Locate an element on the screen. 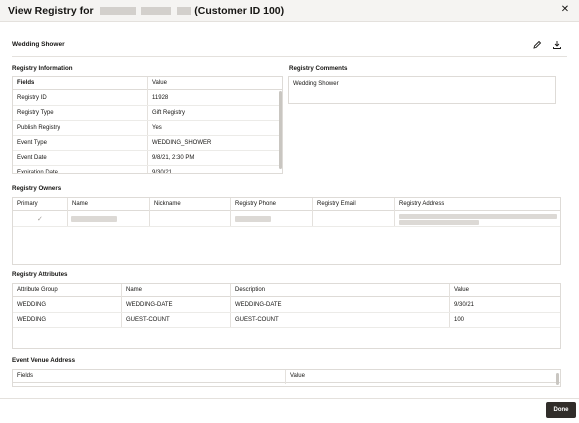 This screenshot has width=579, height=423. redacted-owner-name is located at coordinates (94, 219).